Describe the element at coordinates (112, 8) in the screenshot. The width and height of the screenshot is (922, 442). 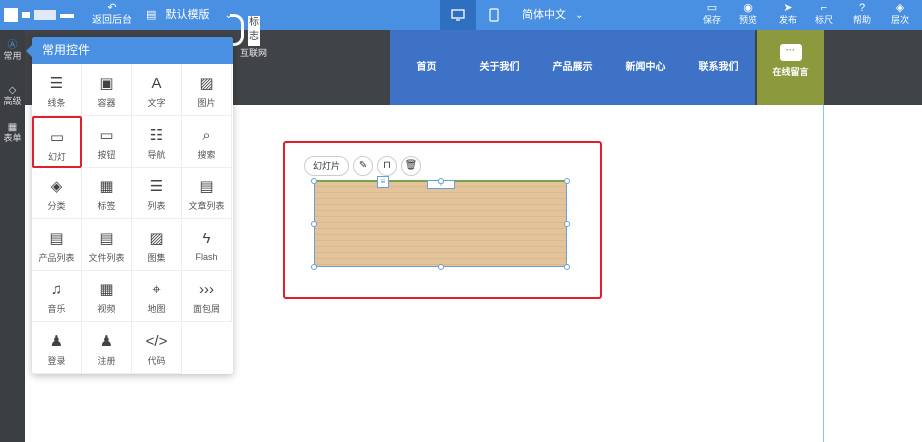
I see `undo-icon: ↶` at that location.